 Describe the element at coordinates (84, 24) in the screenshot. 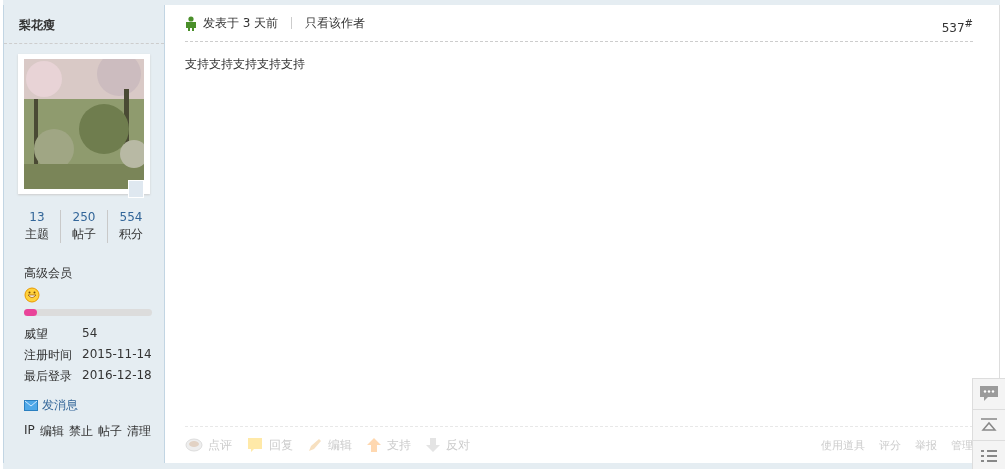

I see `author-name: 梨花瘦` at that location.